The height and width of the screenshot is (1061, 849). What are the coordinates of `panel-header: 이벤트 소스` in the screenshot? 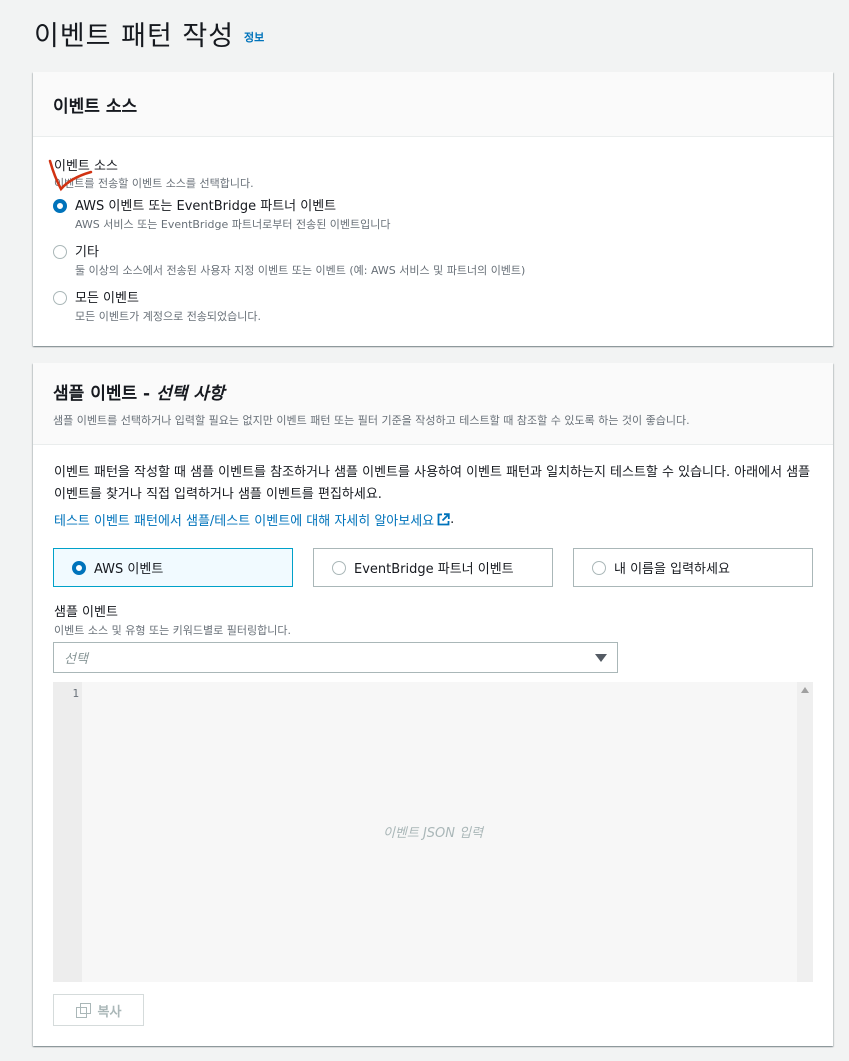 It's located at (433, 104).